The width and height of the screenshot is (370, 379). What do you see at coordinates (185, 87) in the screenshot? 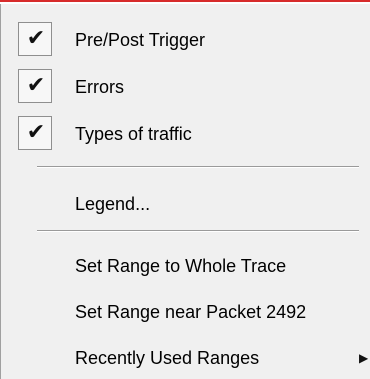
I see `menu-item-errors: ✔ Errors` at bounding box center [185, 87].